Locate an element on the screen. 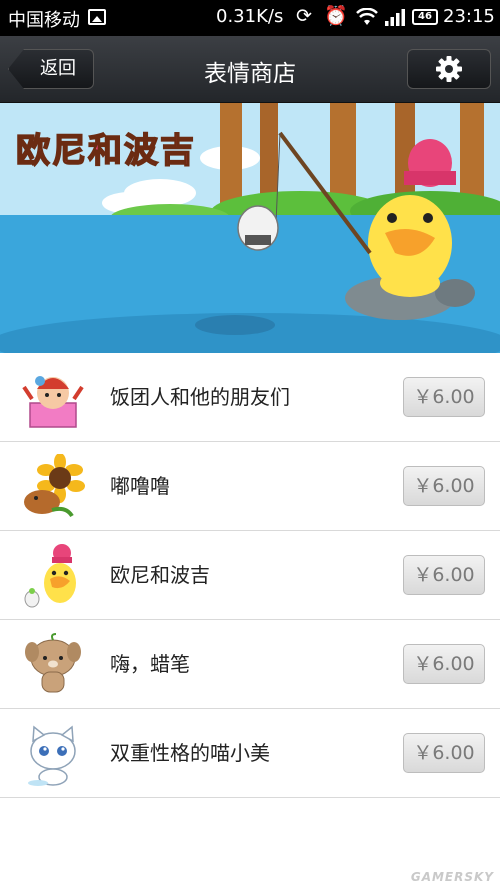 Image resolution: width=500 pixels, height=888 pixels. item-name: 嘟噜噜 is located at coordinates (140, 486).